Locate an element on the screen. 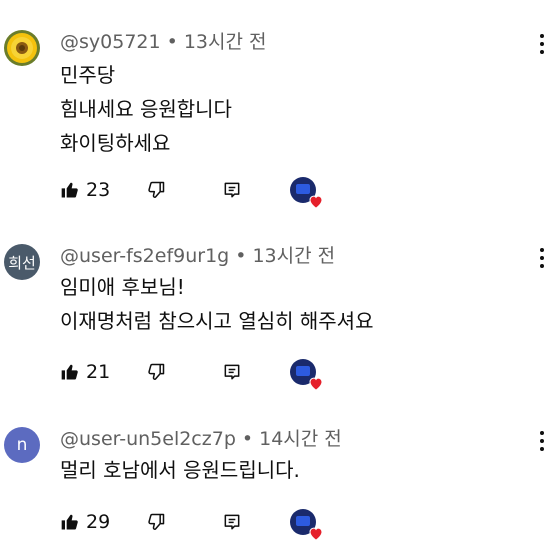 The width and height of the screenshot is (560, 560). comment-actions: 21 is located at coordinates (300, 374).